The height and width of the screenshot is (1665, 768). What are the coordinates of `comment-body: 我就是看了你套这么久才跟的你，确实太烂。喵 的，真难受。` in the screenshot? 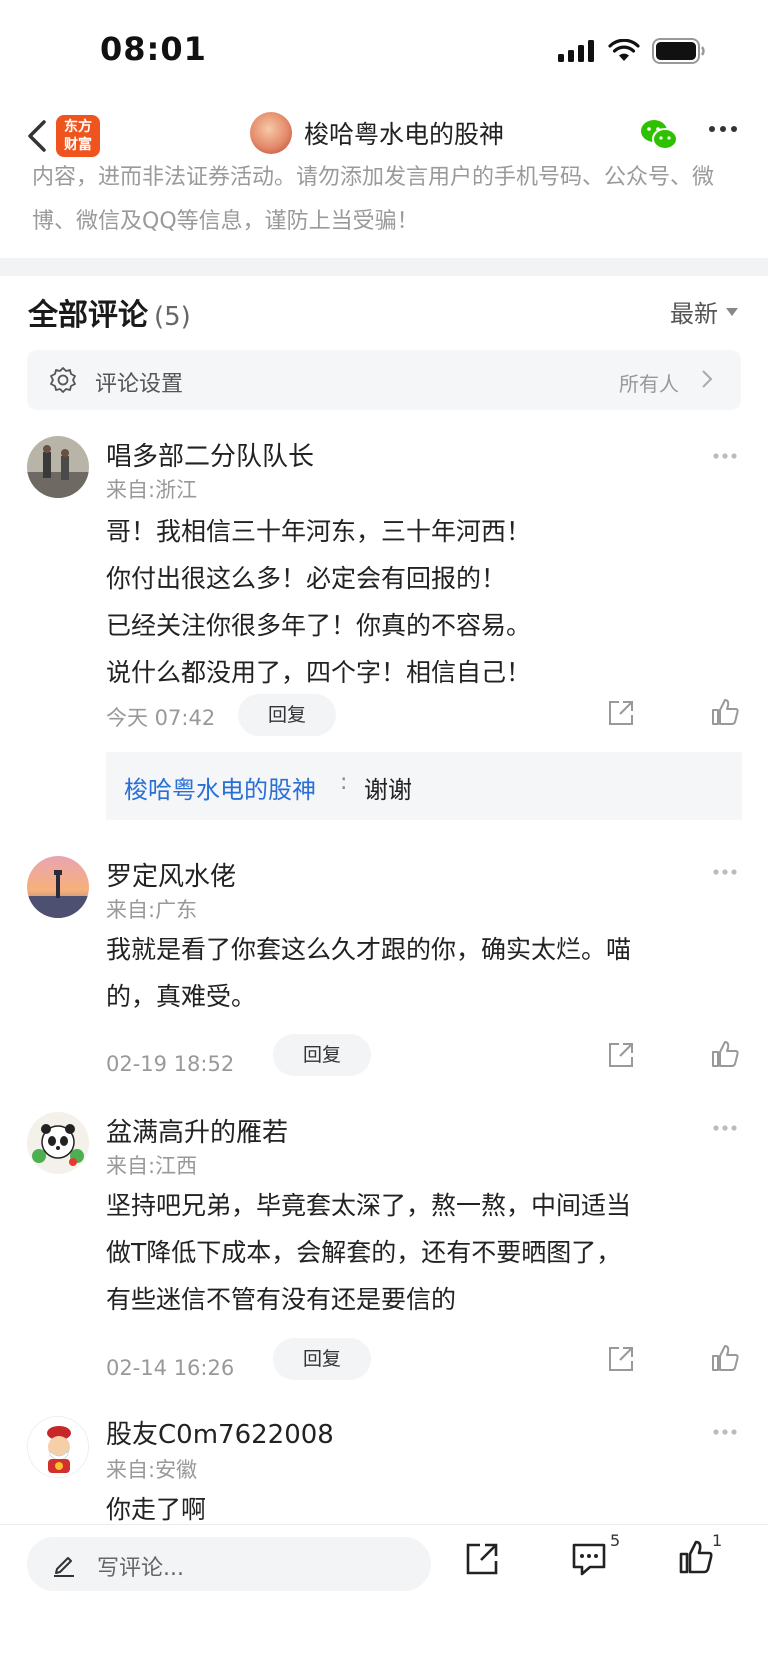 It's located at (426, 973).